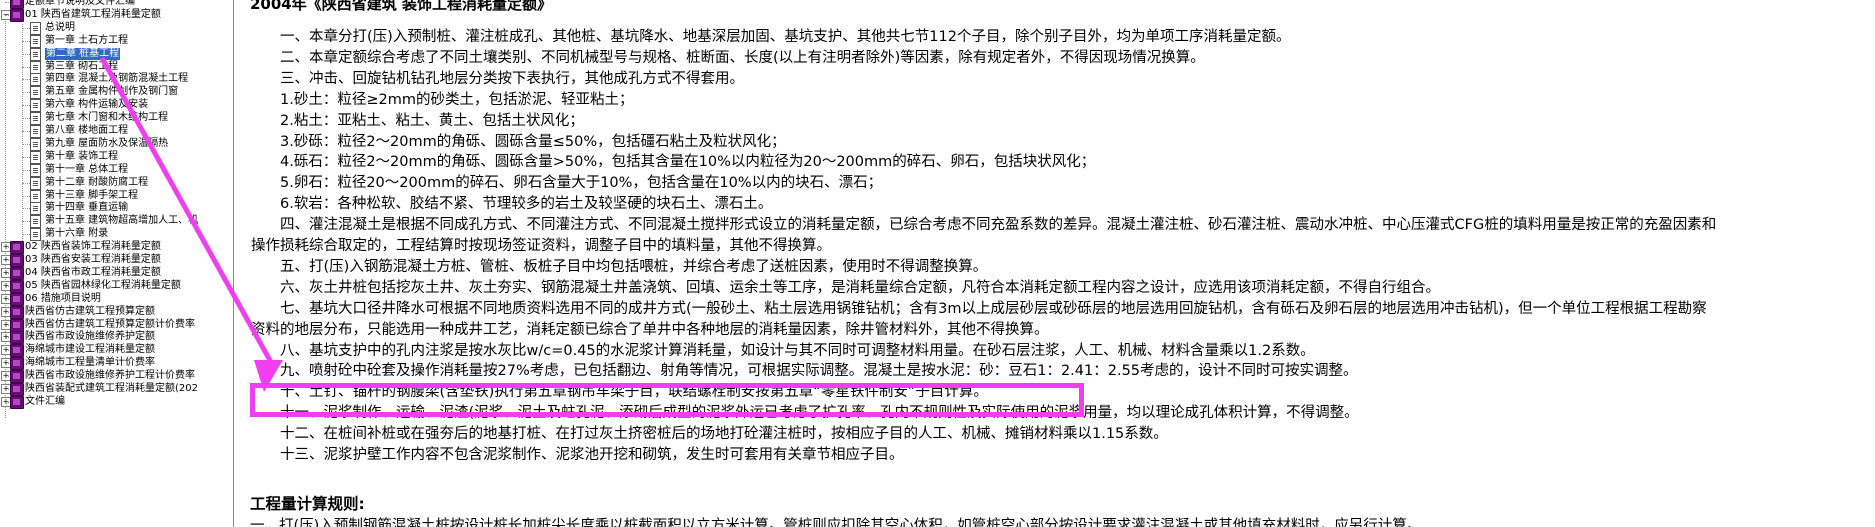  What do you see at coordinates (191, 224) in the screenshot?
I see `annotation-arrow-icon` at bounding box center [191, 224].